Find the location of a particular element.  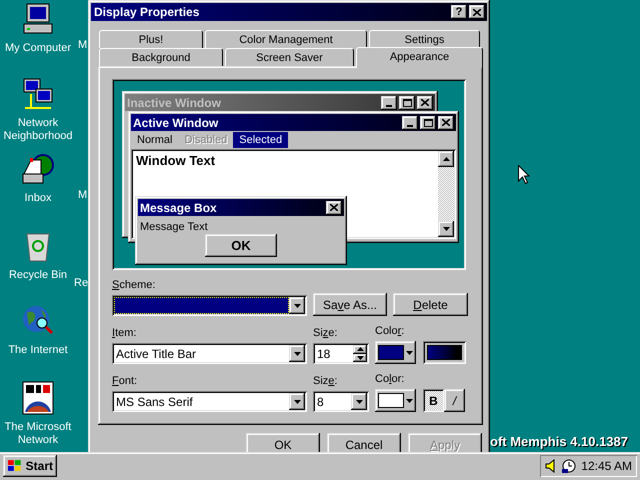

menu-item: Selected is located at coordinates (260, 140).